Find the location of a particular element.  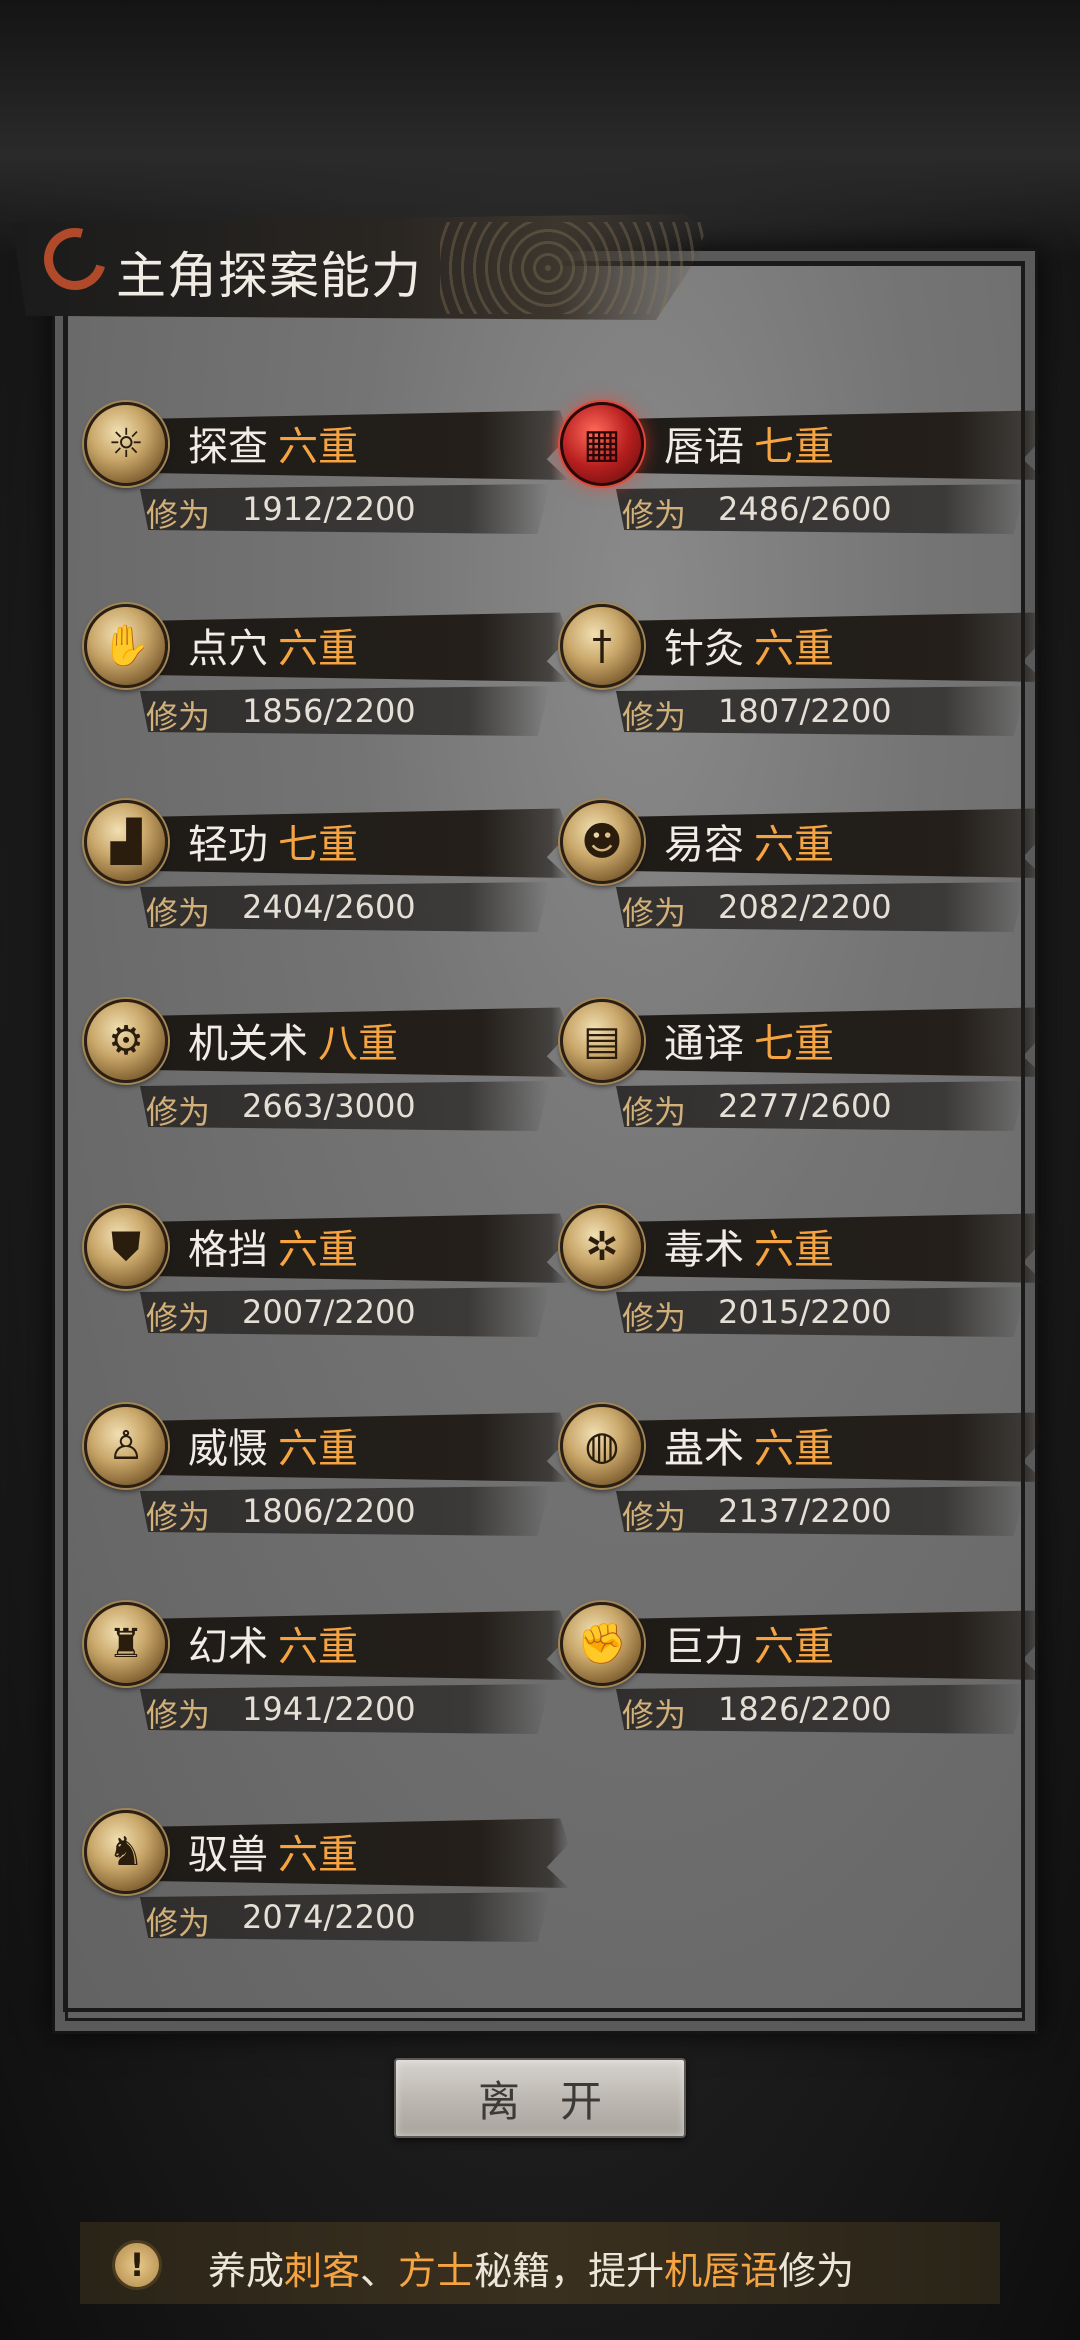

skill-name: 机关术 is located at coordinates (248, 1044).